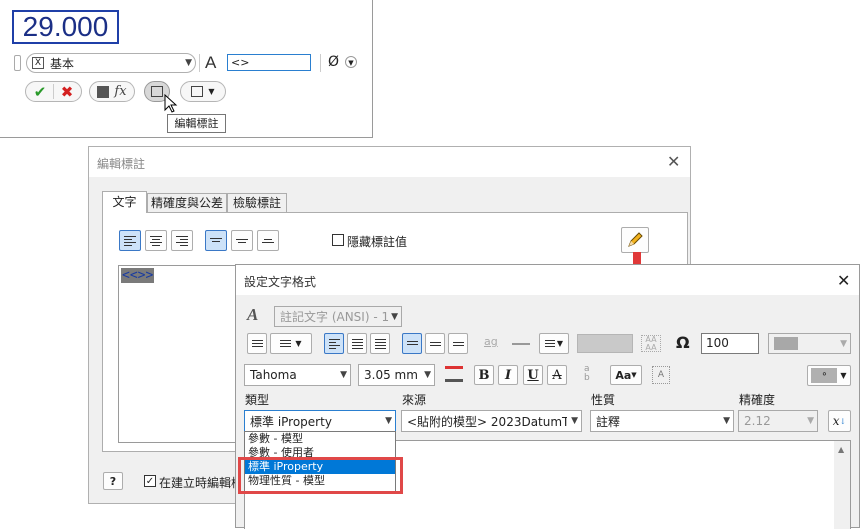  Describe the element at coordinates (273, 375) in the screenshot. I see `font-select-value: Tahoma` at that location.